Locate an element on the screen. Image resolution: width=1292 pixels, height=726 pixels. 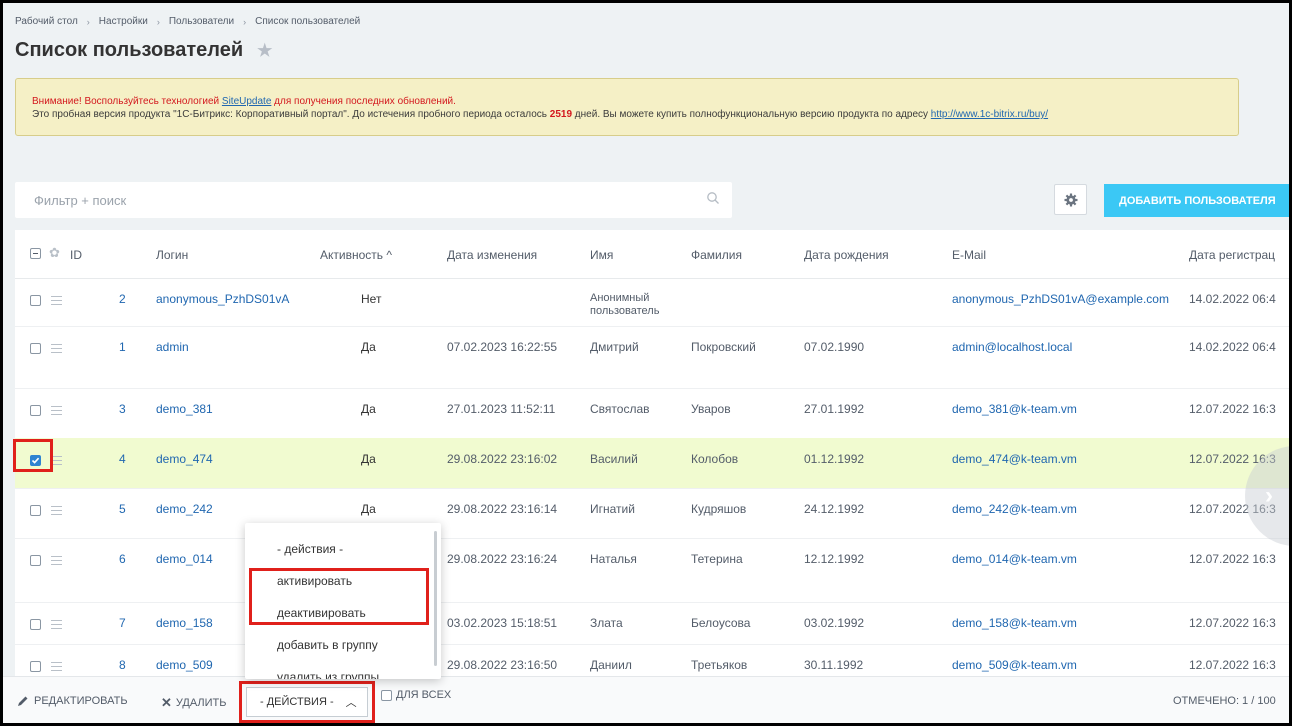
column-header-active: Активность ^ is located at coordinates (356, 255).